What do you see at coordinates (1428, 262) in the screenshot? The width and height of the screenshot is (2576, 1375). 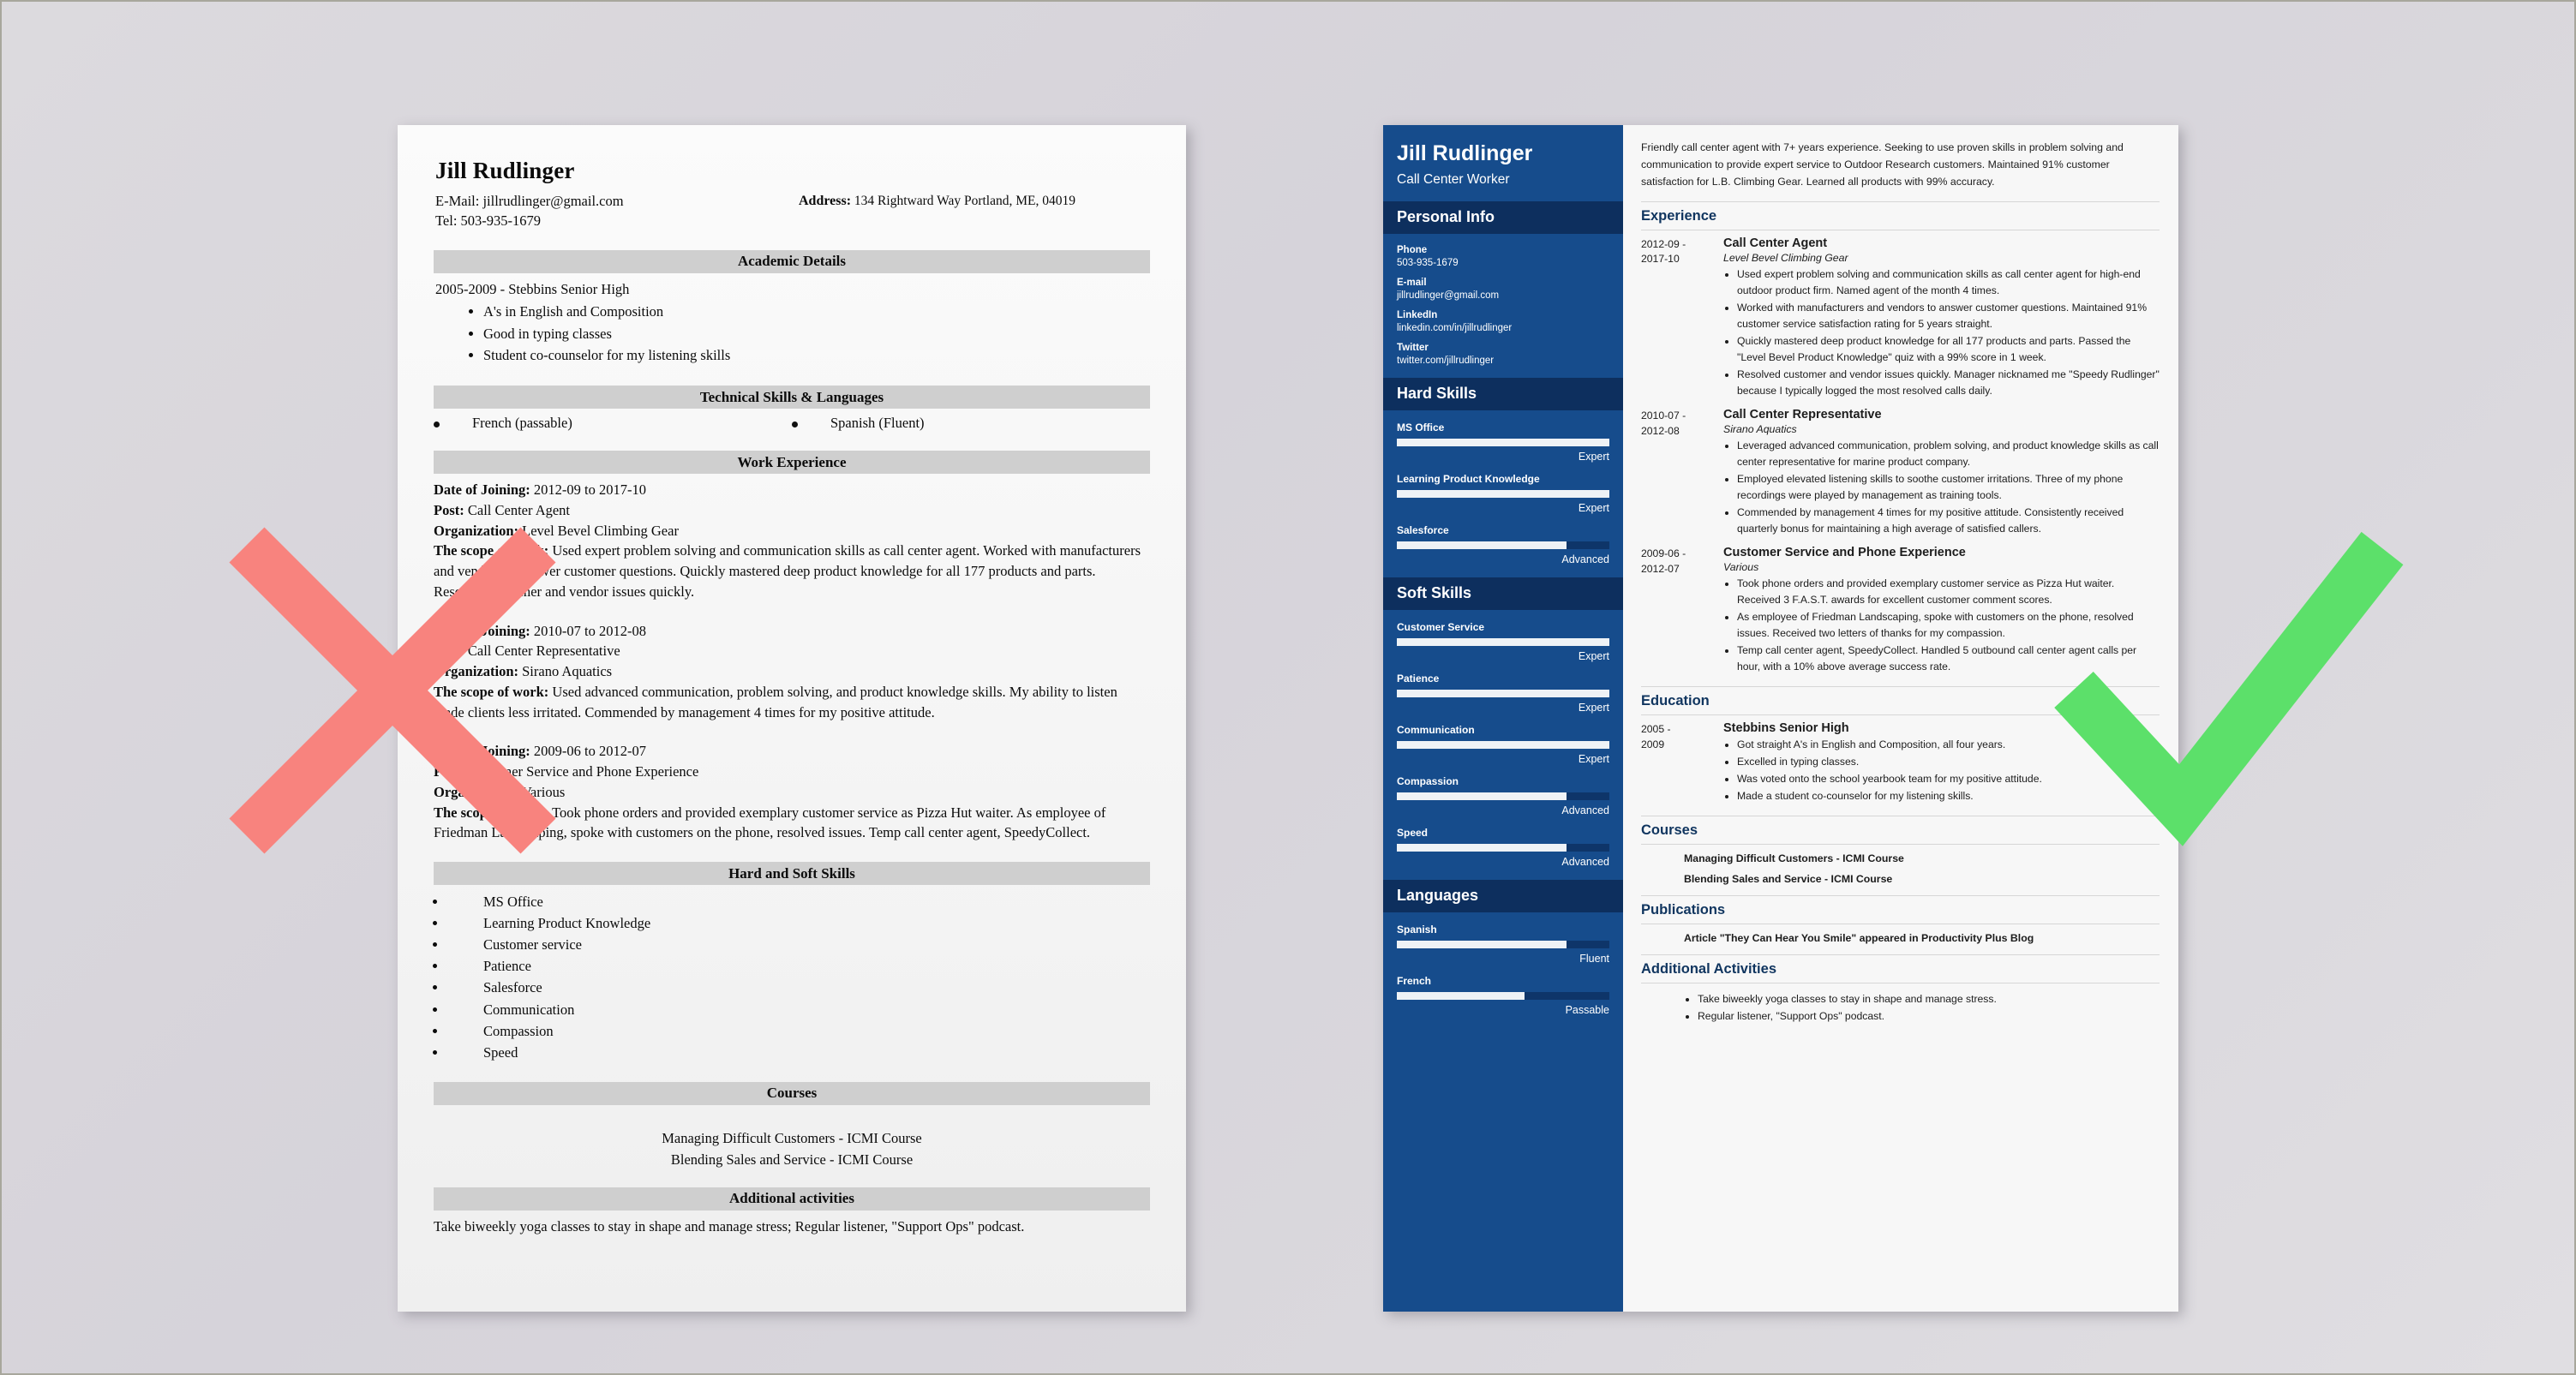 I see `personal-info-value: 503-935-1679` at bounding box center [1428, 262].